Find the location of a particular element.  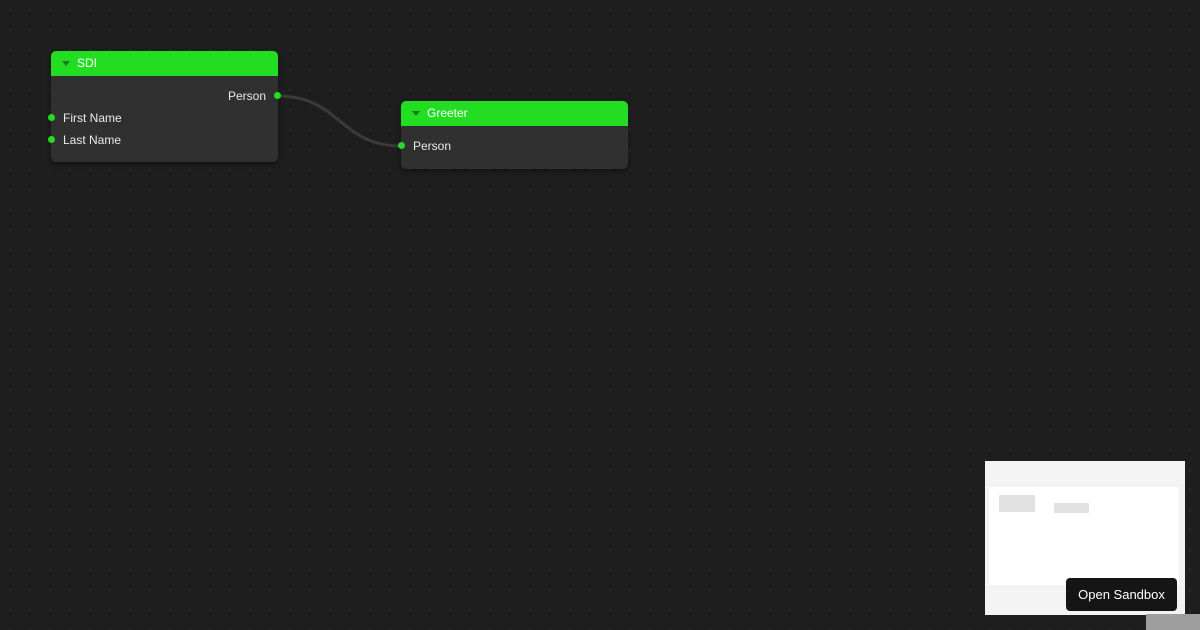

node-greeter: Greeter Person is located at coordinates (513, 135).